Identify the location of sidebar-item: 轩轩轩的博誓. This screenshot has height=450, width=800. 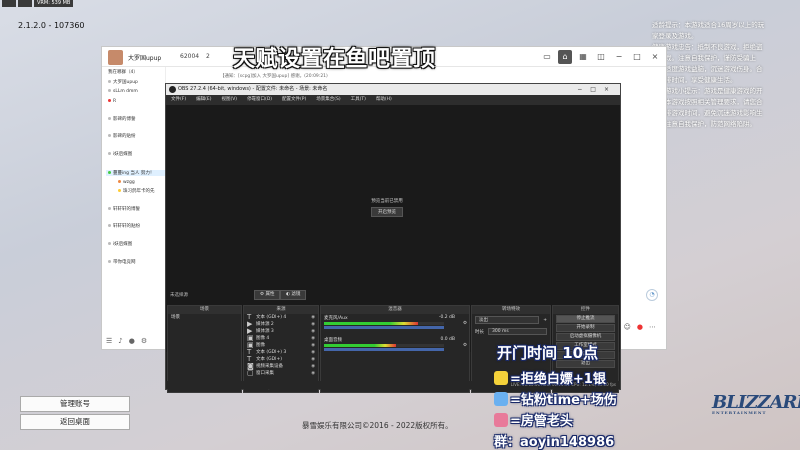
(124, 209).